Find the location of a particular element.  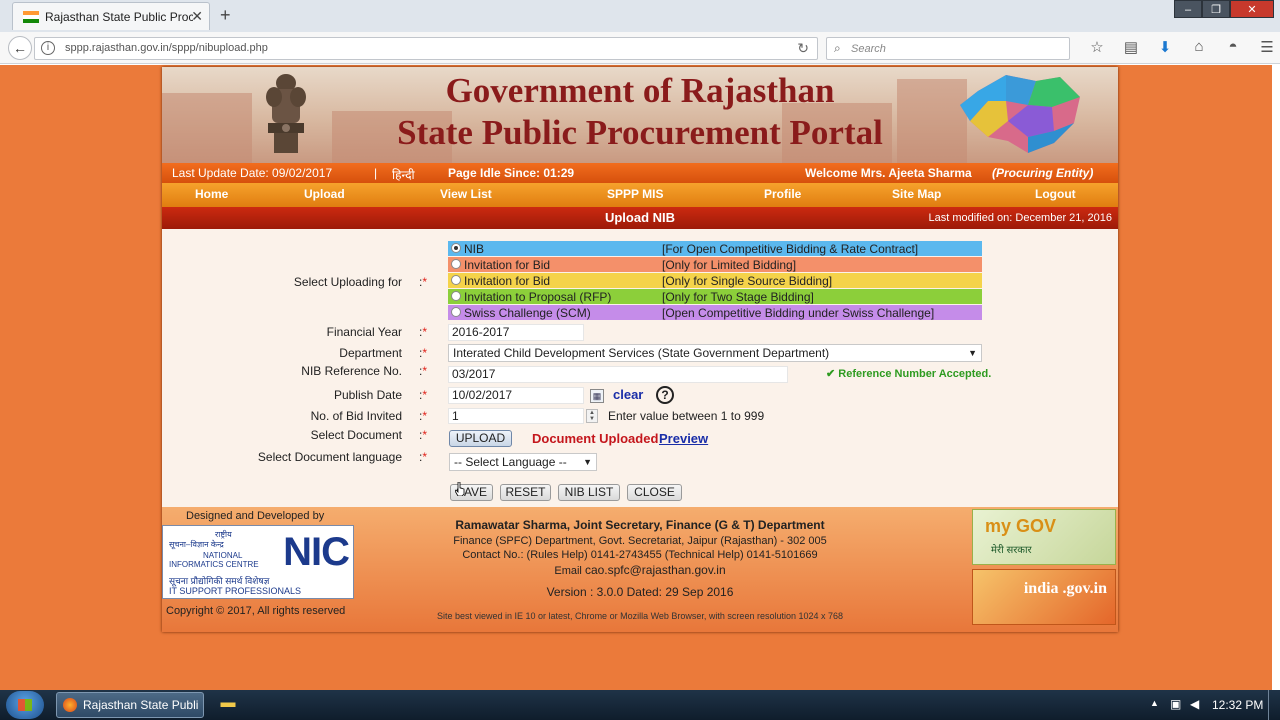

mygov-logo: my GOV मेरी सरकार is located at coordinates (1044, 537).